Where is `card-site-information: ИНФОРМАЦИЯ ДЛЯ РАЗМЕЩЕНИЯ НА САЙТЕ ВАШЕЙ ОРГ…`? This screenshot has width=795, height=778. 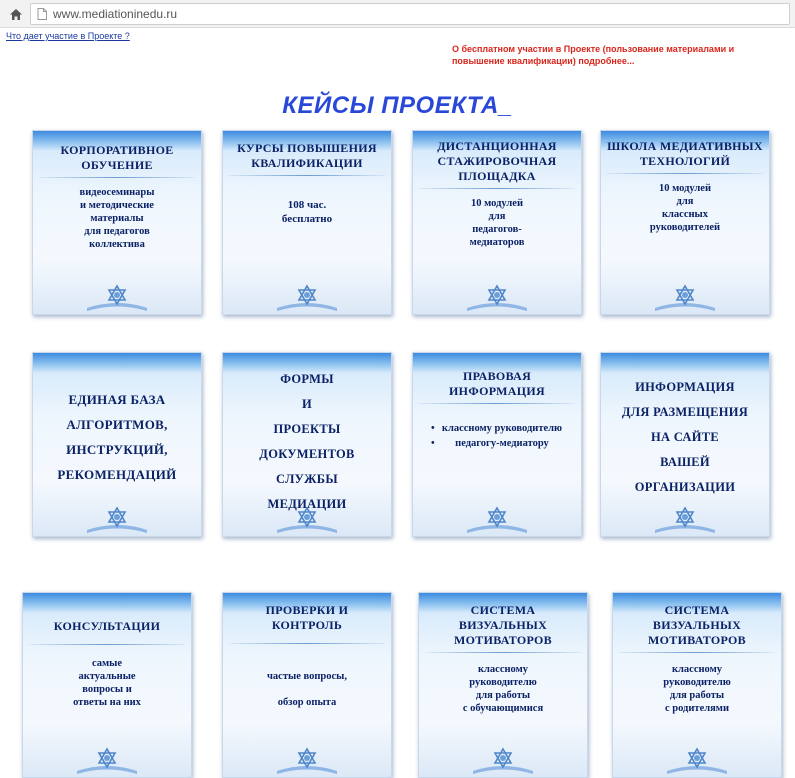 card-site-information: ИНФОРМАЦИЯ ДЛЯ РАЗМЕЩЕНИЯ НА САЙТЕ ВАШЕЙ ОРГ… is located at coordinates (685, 444).